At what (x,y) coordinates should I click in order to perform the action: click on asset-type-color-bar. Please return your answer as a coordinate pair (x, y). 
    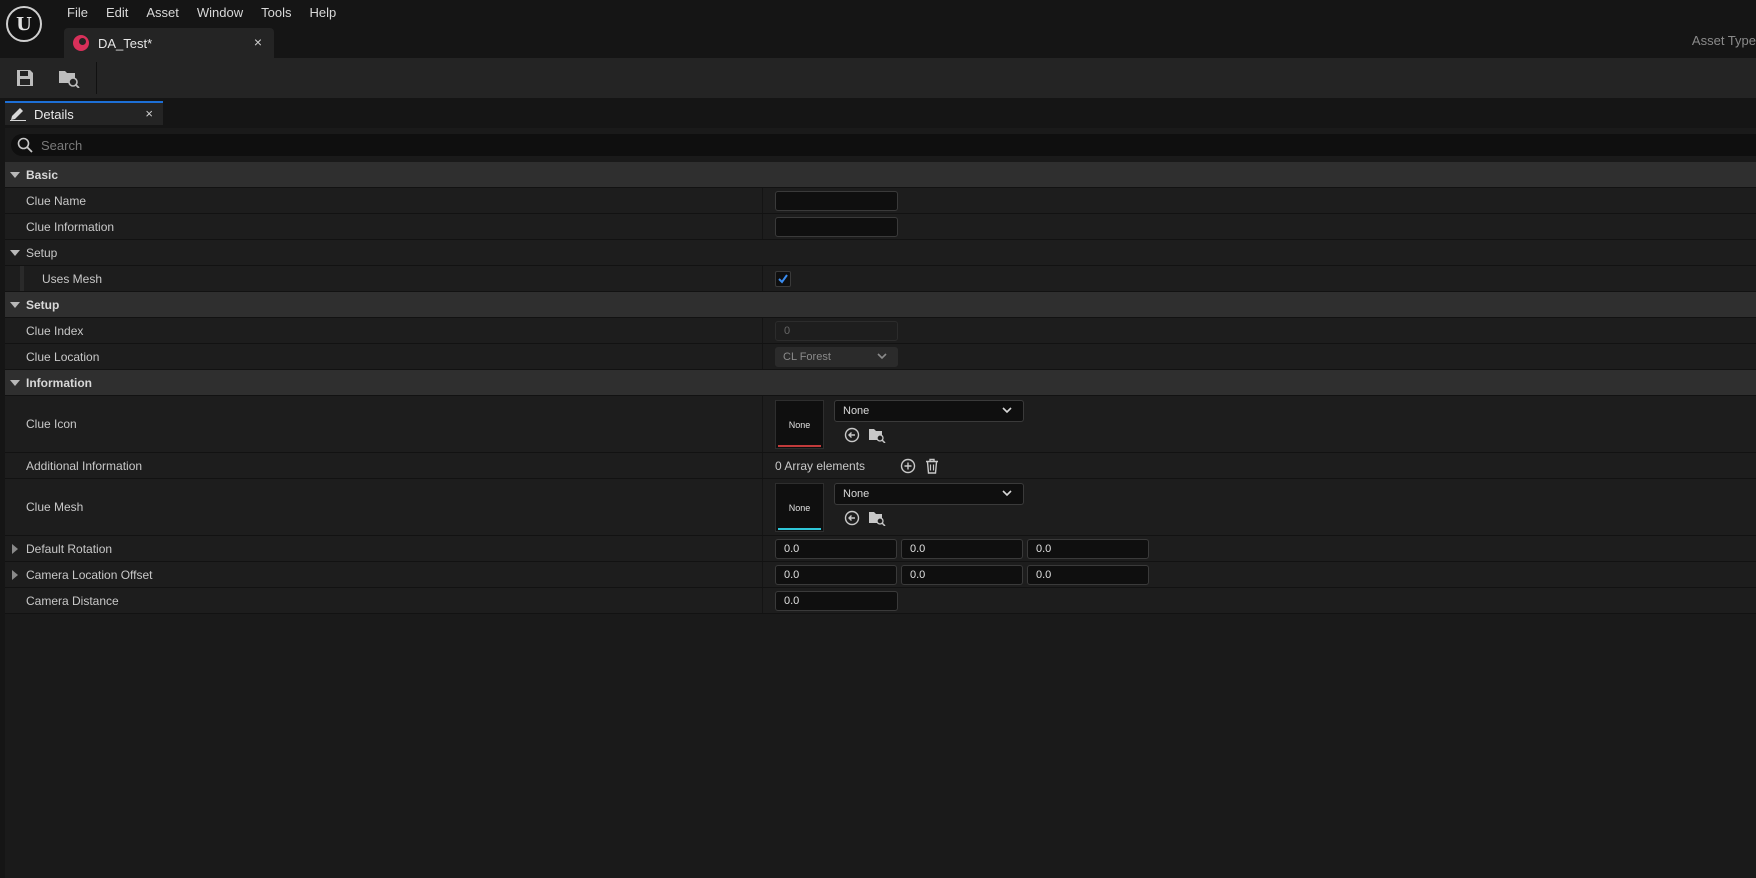
    Looking at the image, I should click on (799, 529).